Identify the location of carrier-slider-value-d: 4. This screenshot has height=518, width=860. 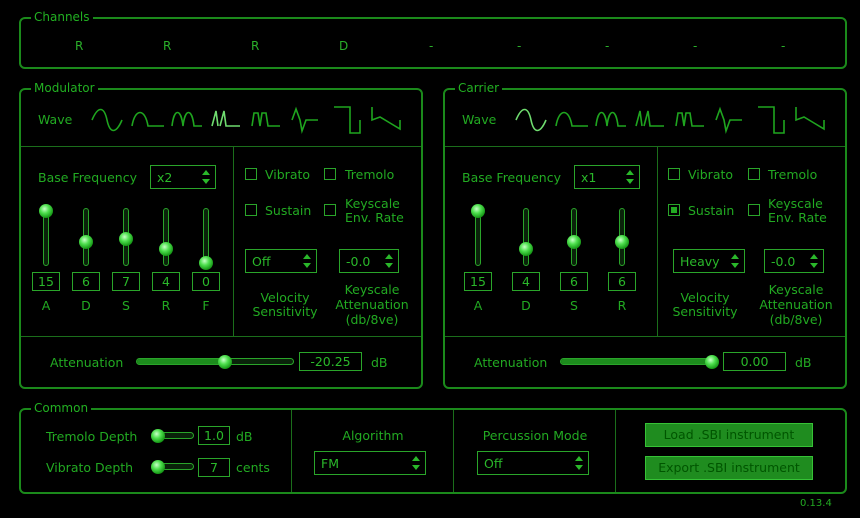
(526, 281).